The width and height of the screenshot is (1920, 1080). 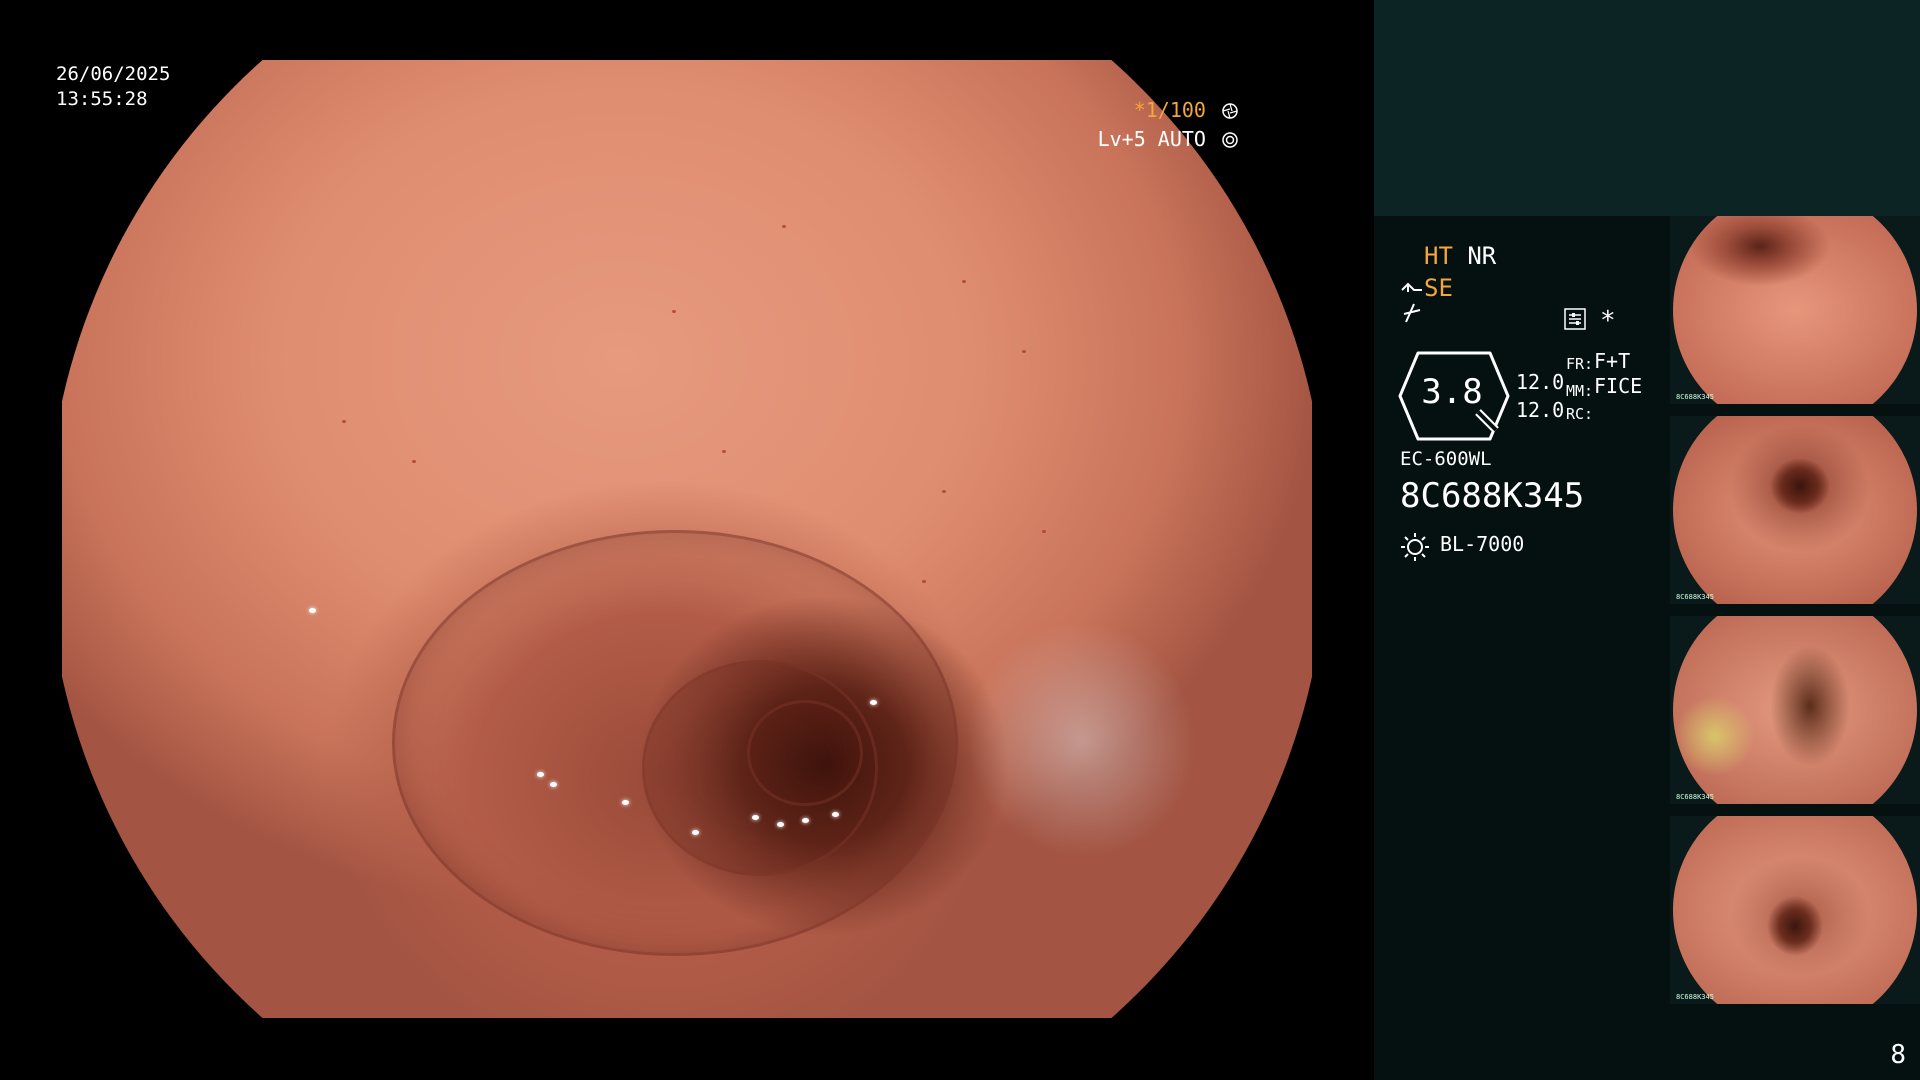 I want to click on page-number: 8, so click(x=1898, y=1055).